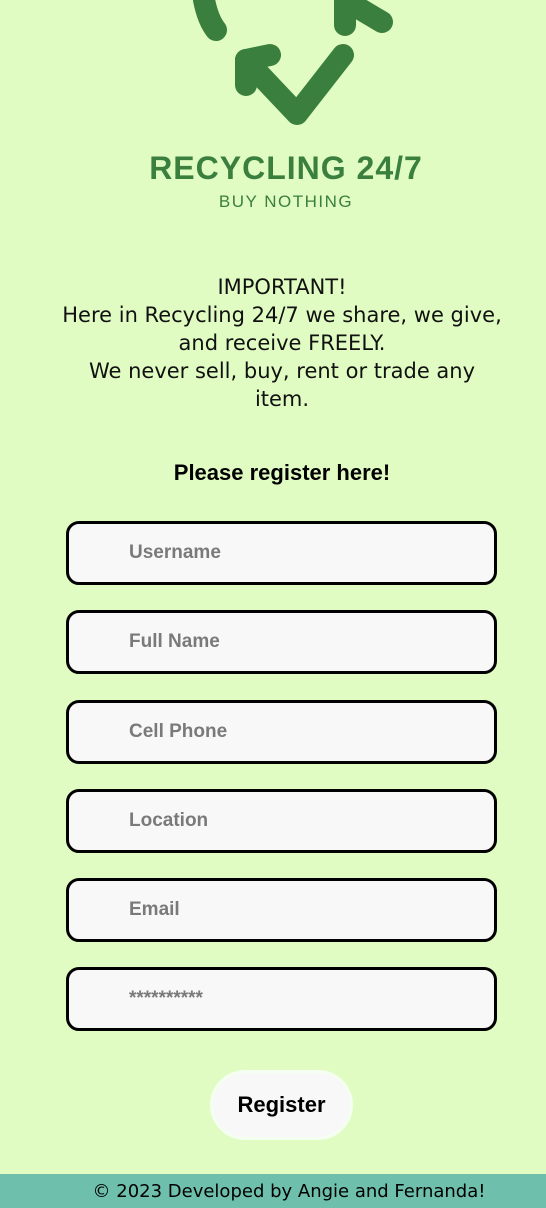  What do you see at coordinates (282, 472) in the screenshot?
I see `register-heading: Please register here!` at bounding box center [282, 472].